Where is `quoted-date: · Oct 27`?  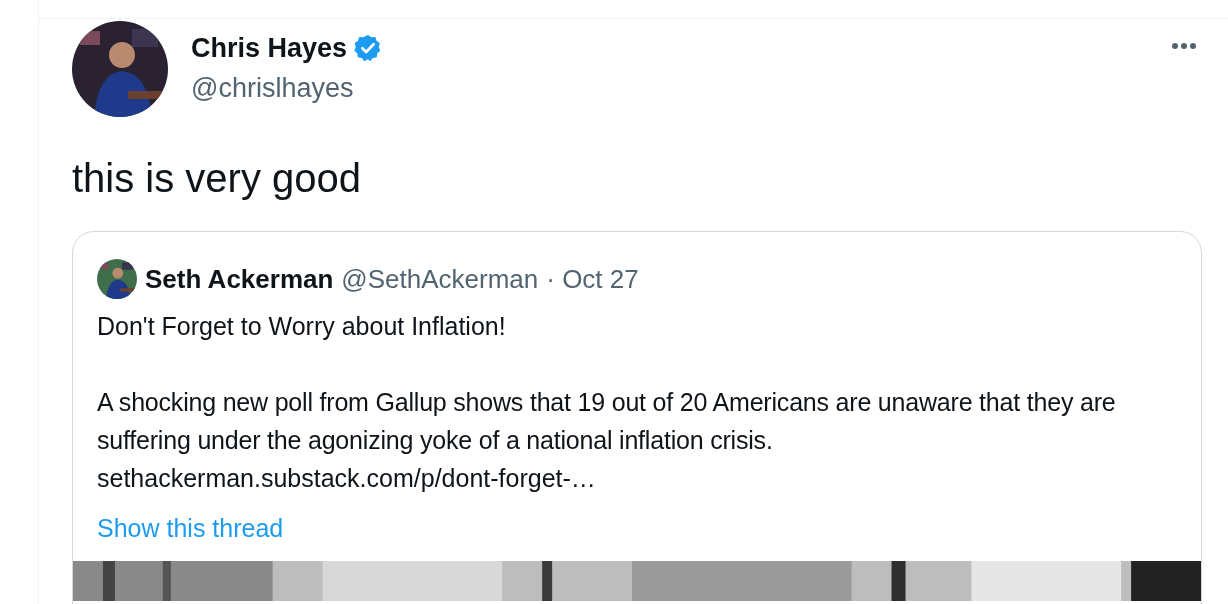
quoted-date: · Oct 27 is located at coordinates (592, 279).